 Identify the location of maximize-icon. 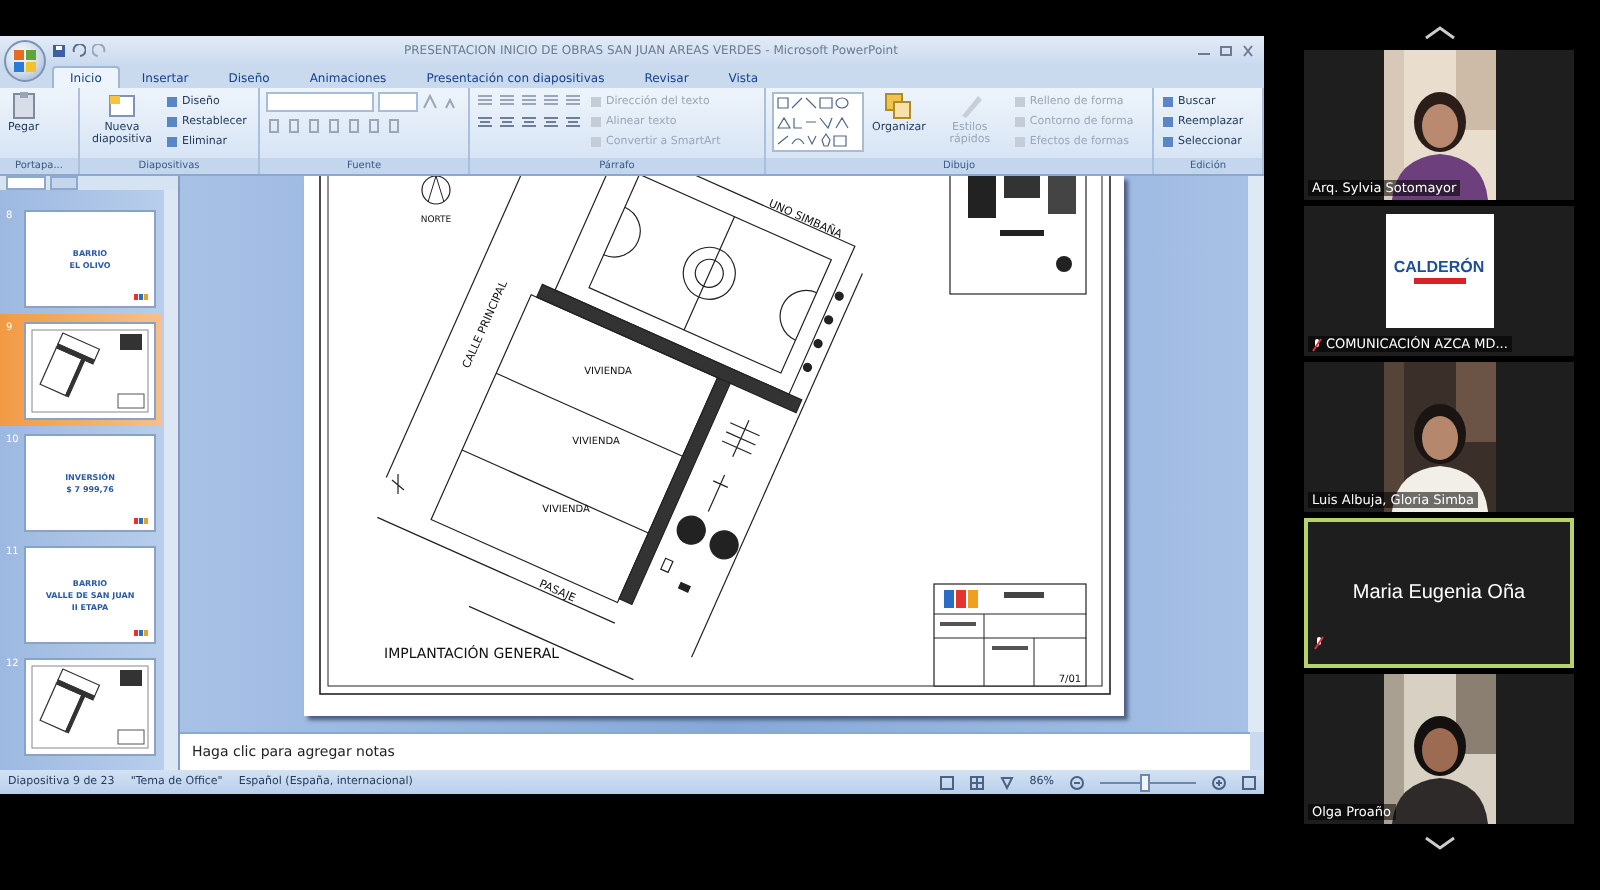
(1226, 51).